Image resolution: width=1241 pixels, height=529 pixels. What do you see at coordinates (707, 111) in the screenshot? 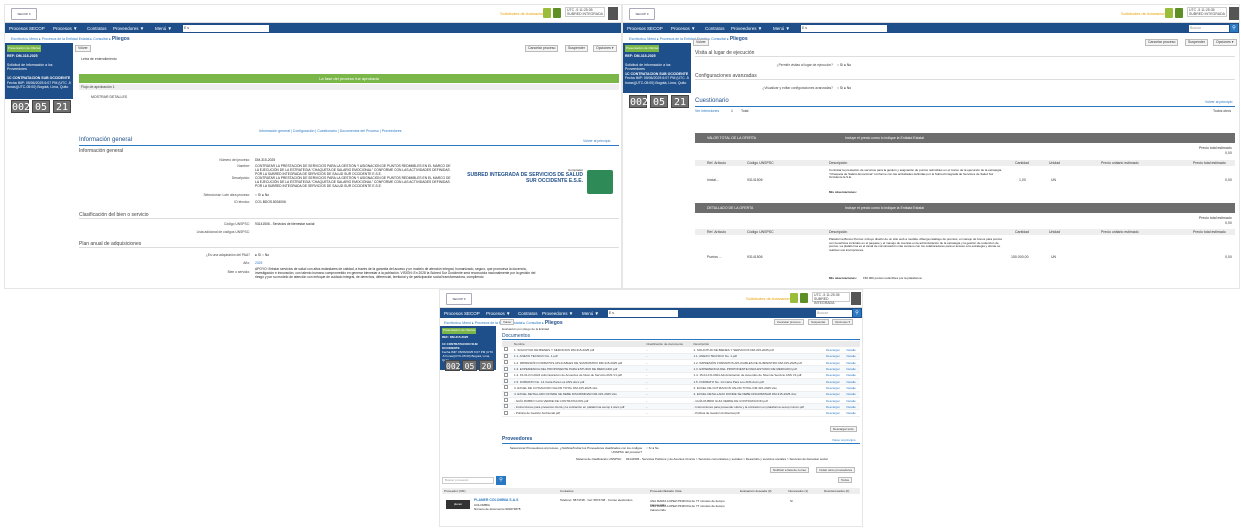
I see `filter-label: Ver Intenciones` at bounding box center [707, 111].